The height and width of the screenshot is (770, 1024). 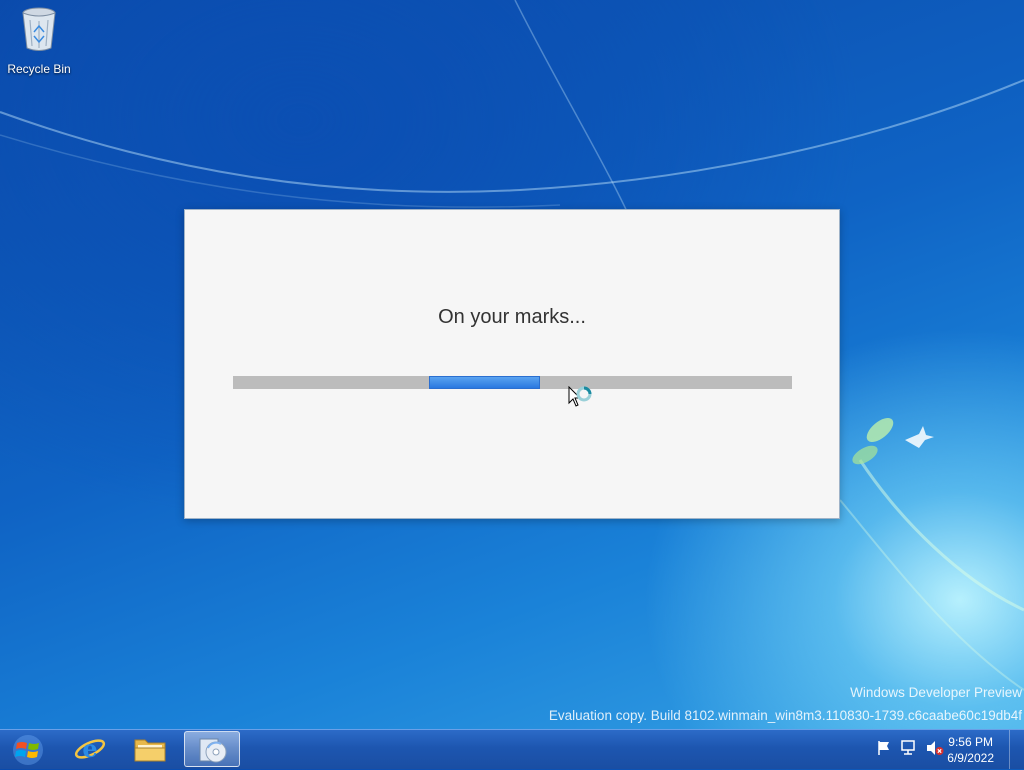 I want to click on setup-disc-icon, so click(x=213, y=750).